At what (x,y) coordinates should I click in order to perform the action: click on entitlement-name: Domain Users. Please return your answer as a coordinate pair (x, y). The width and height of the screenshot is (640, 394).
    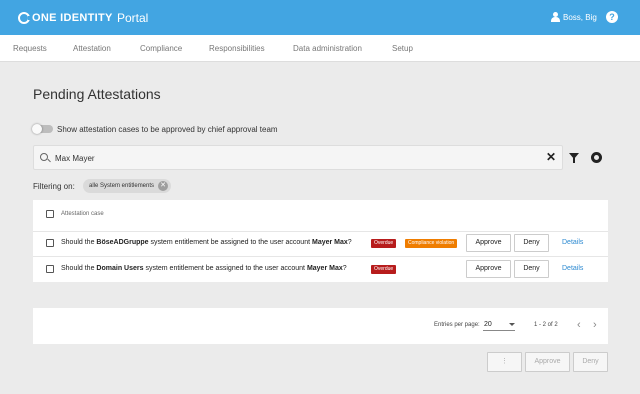
    Looking at the image, I should click on (120, 268).